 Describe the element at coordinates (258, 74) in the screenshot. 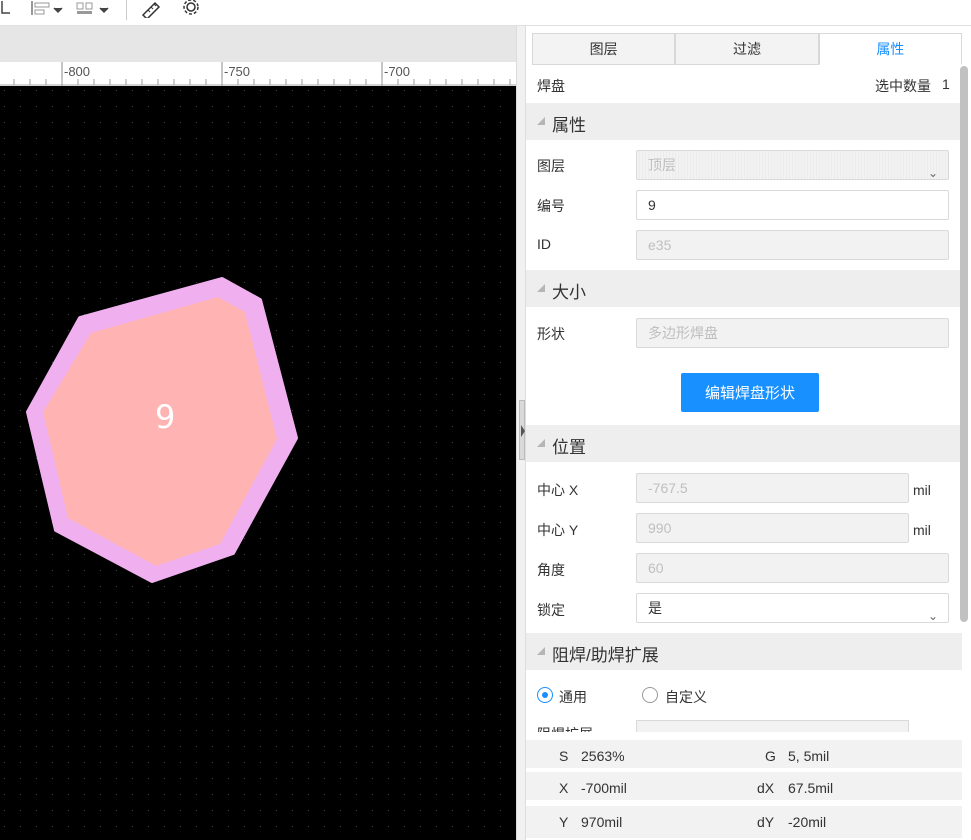

I see `horizontal-ruler: -800 -750 -700` at that location.